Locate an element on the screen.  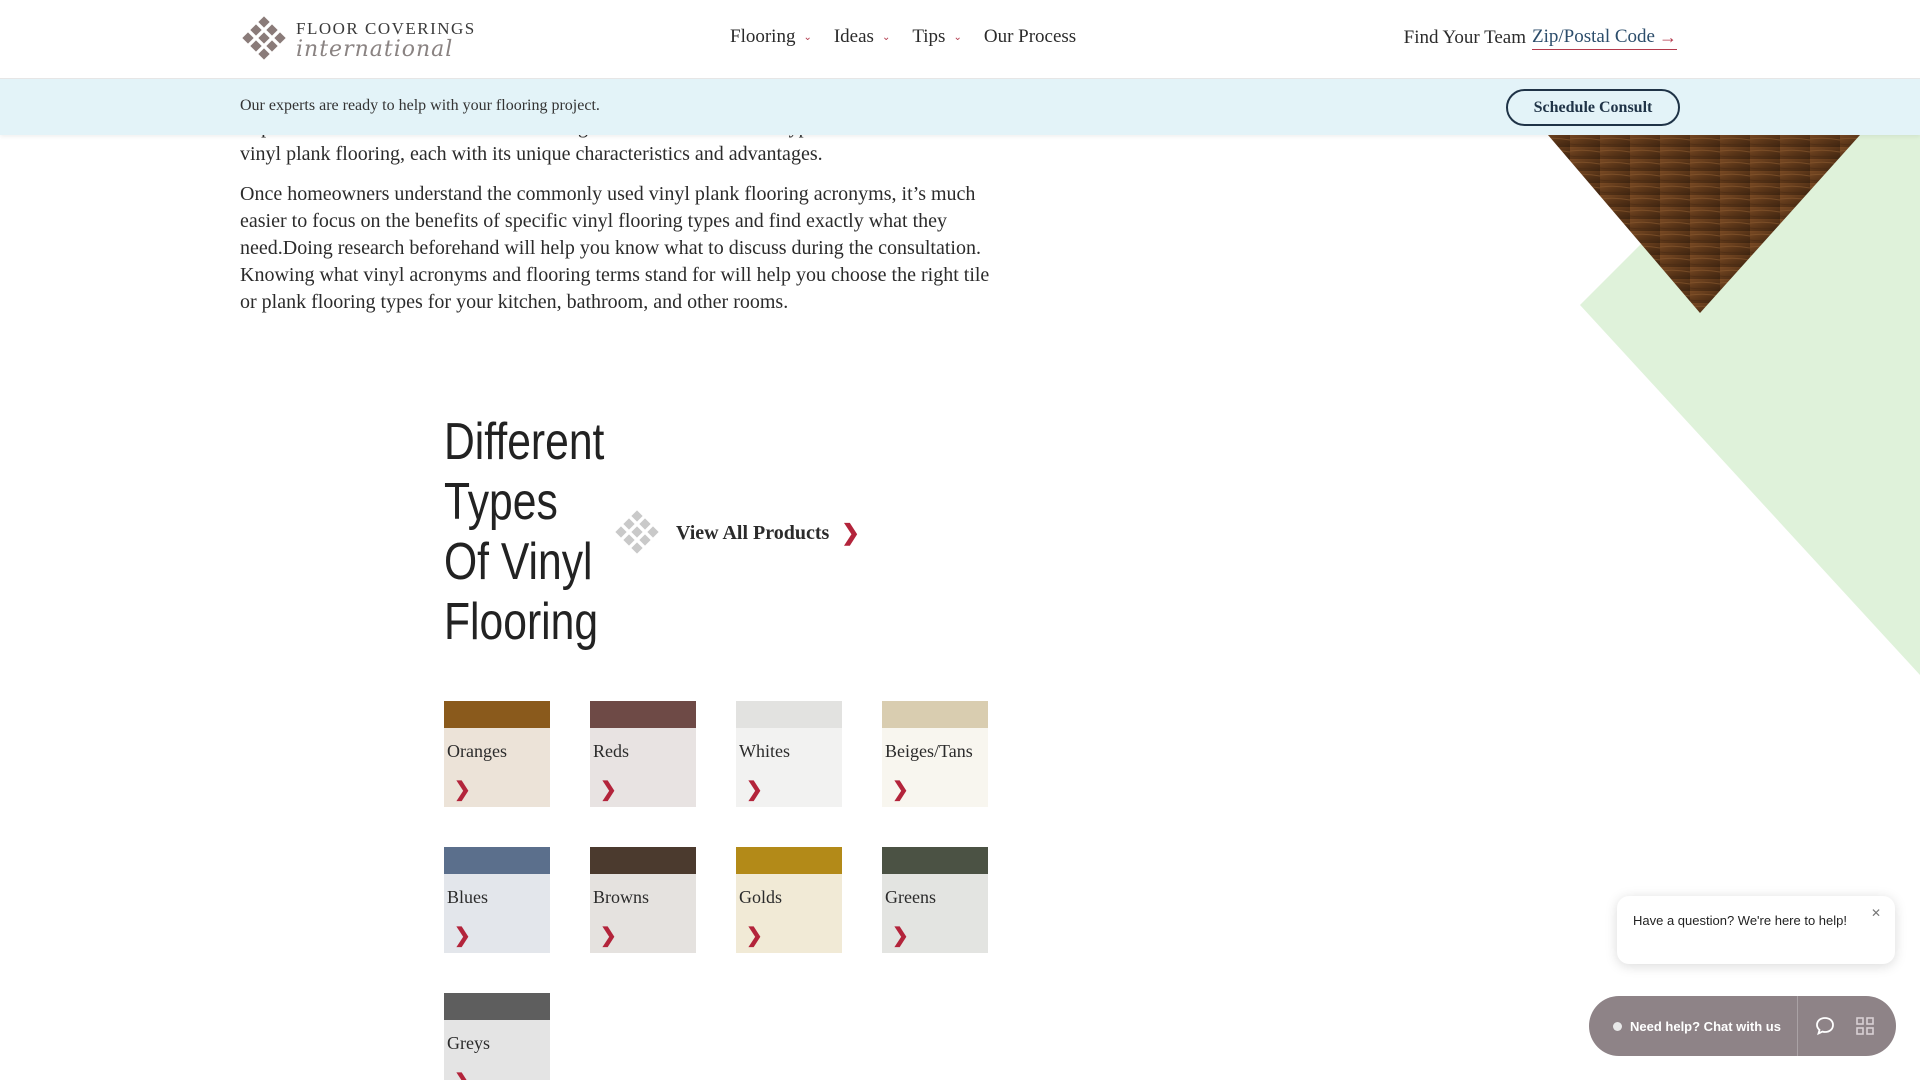
color-tile-oranges: Oranges ❯ is located at coordinates (497, 754).